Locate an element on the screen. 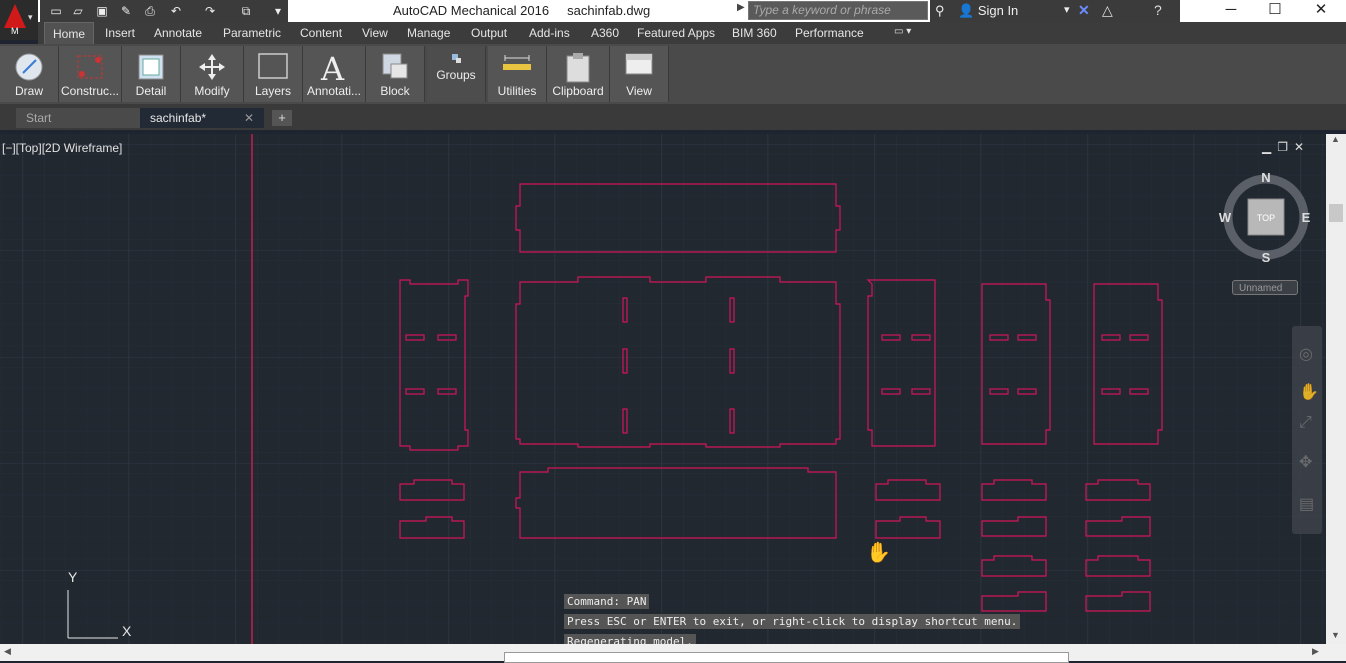 The height and width of the screenshot is (663, 1346). tab-insert: Insert is located at coordinates (120, 33).